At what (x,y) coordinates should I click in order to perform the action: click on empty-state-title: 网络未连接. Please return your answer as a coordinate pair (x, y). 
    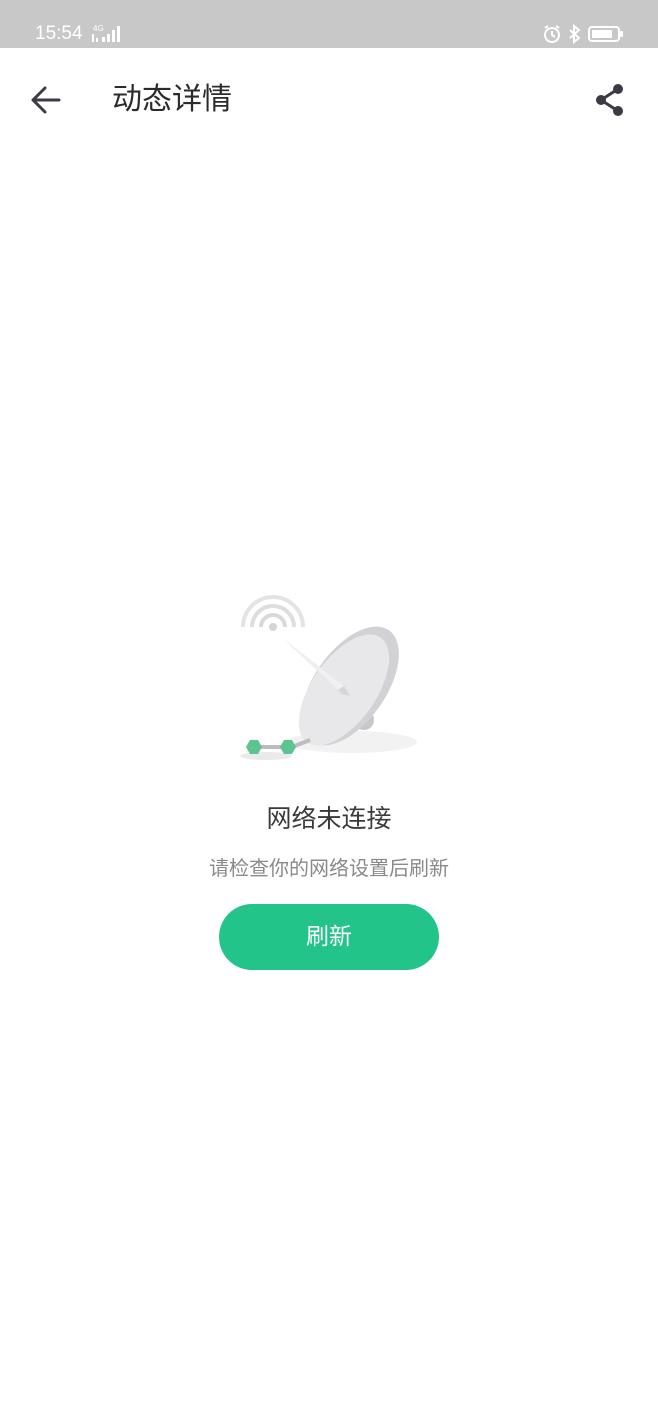
    Looking at the image, I should click on (329, 818).